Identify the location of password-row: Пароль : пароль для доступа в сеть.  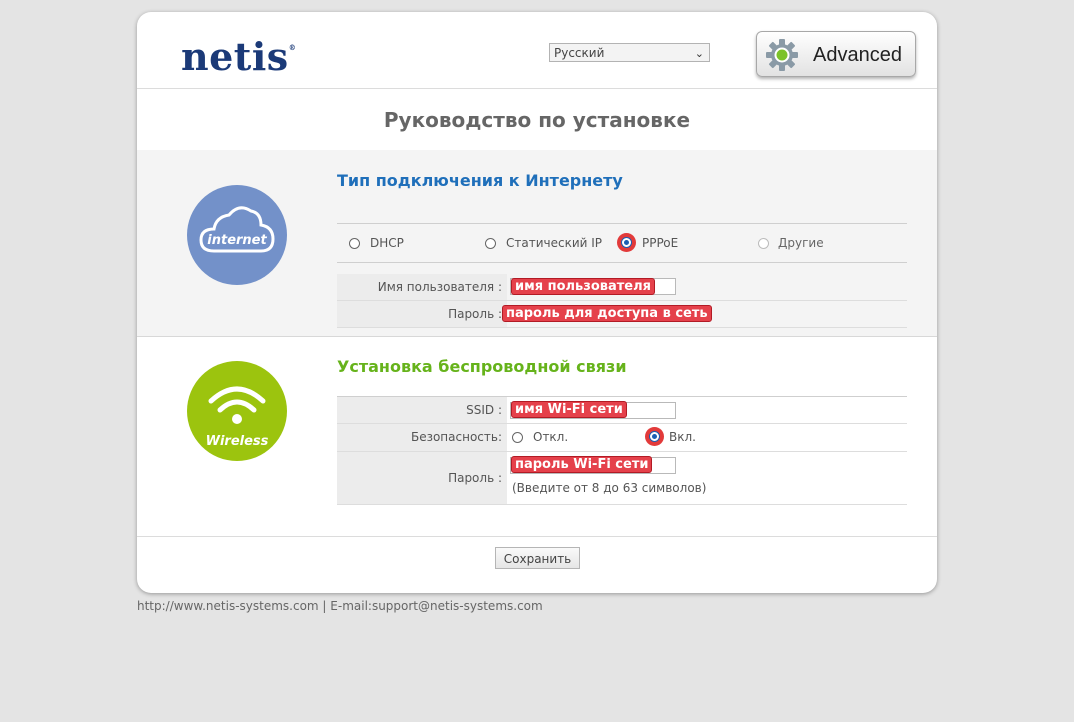
(622, 314).